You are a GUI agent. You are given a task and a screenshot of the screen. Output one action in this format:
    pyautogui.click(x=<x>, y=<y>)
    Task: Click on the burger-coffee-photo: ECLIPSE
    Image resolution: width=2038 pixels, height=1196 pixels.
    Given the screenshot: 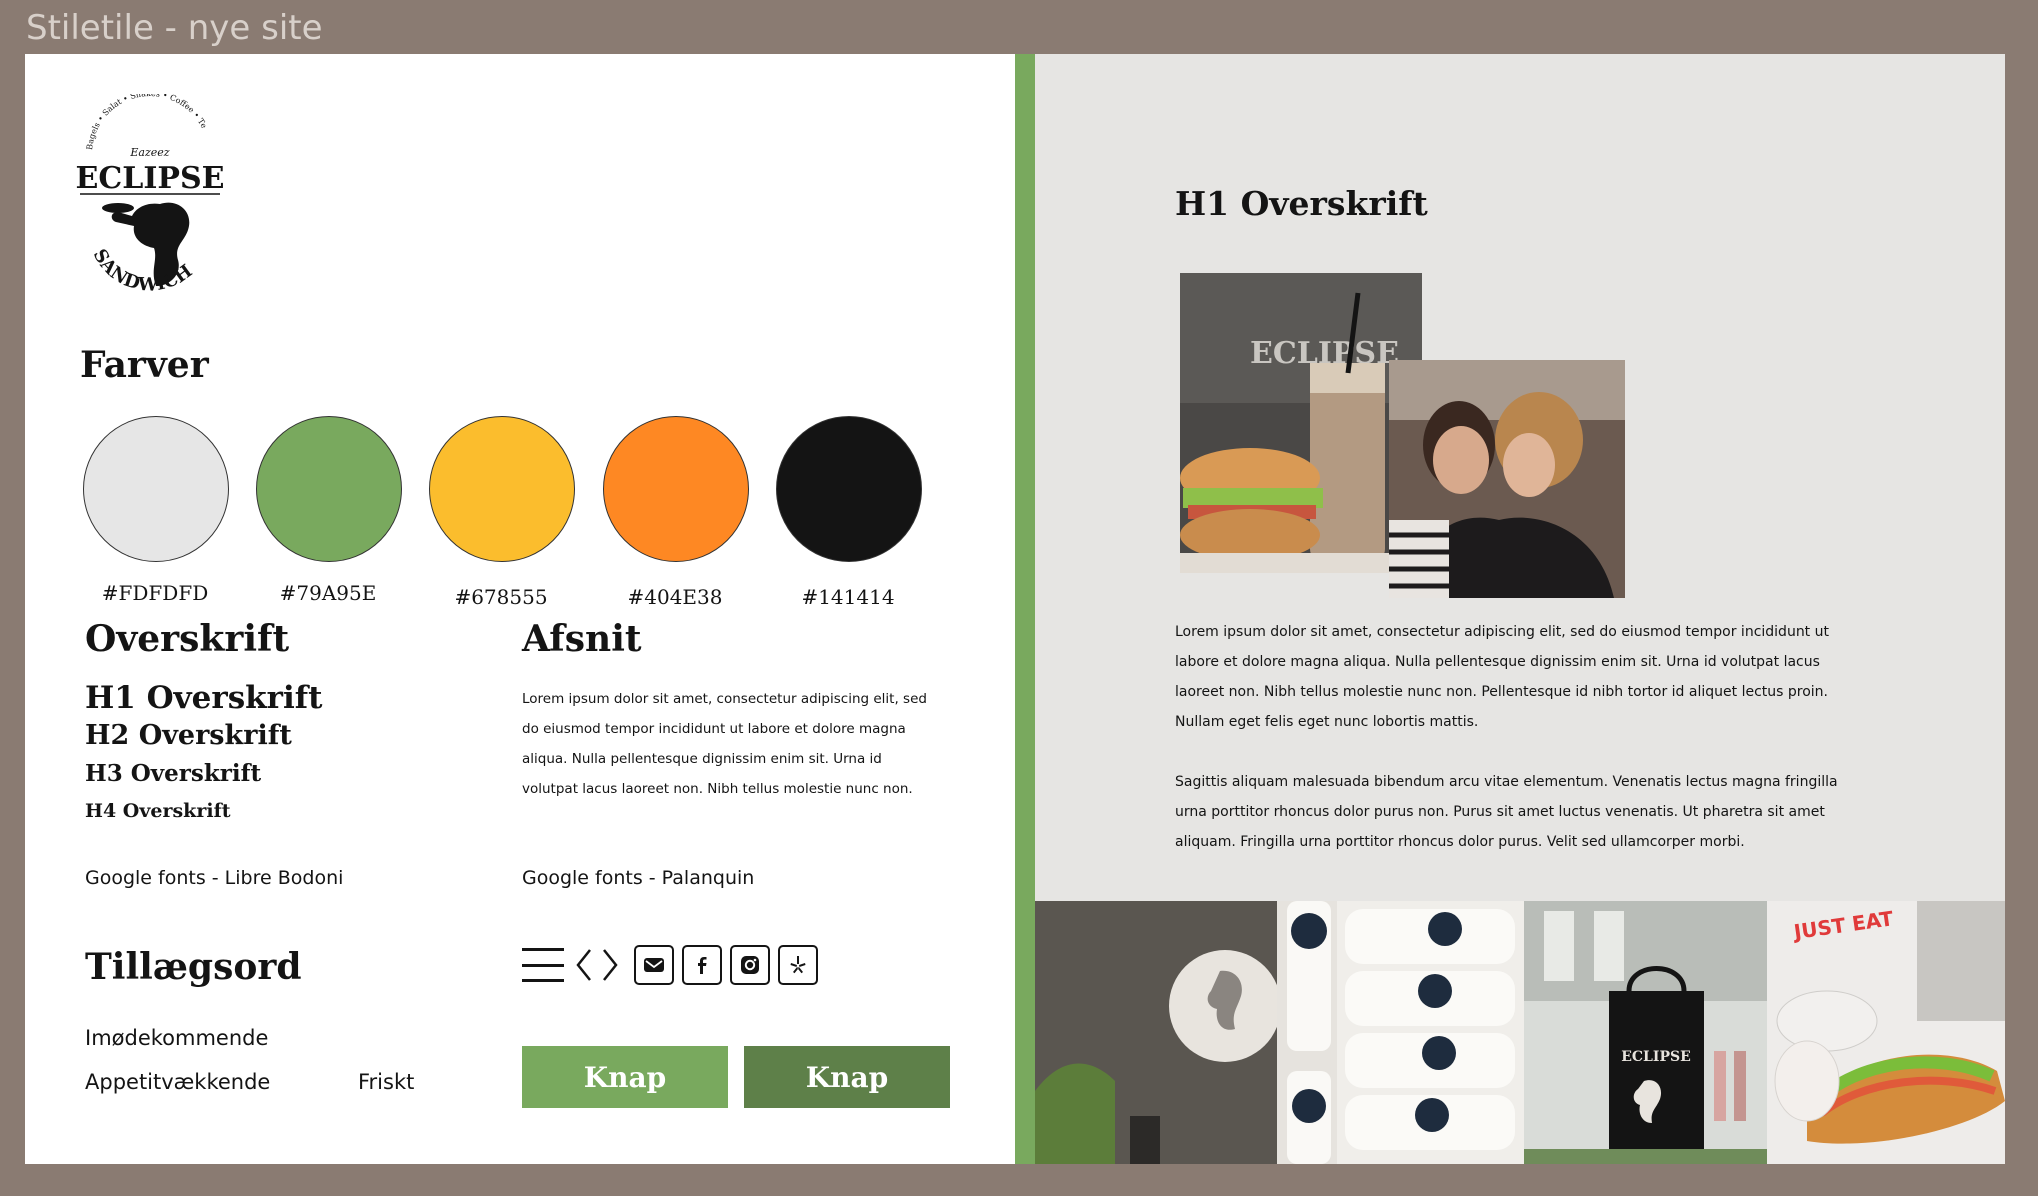 What is the action you would take?
    pyautogui.click(x=1301, y=423)
    